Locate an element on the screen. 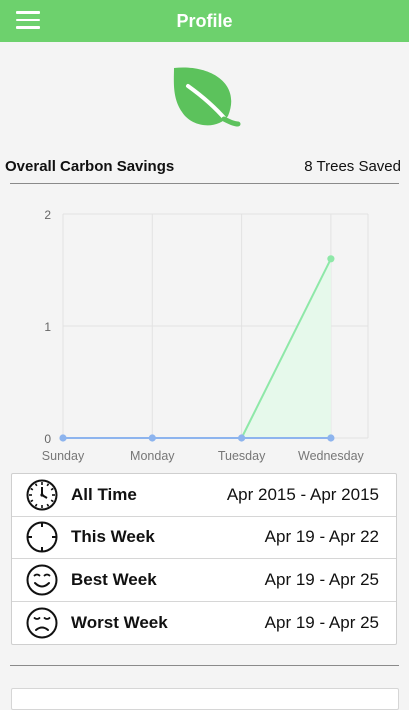 This screenshot has width=409, height=710. x-tick-label: Wednesday is located at coordinates (331, 456).